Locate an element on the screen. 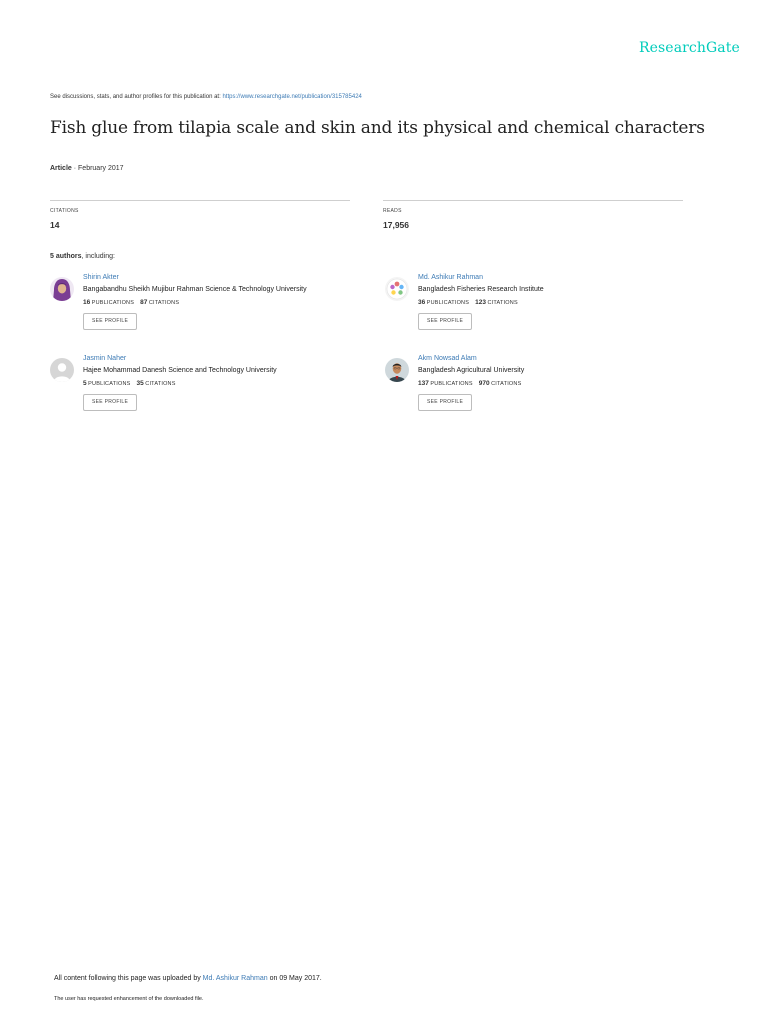 The width and height of the screenshot is (768, 1024). citations-count: 35 is located at coordinates (140, 383).